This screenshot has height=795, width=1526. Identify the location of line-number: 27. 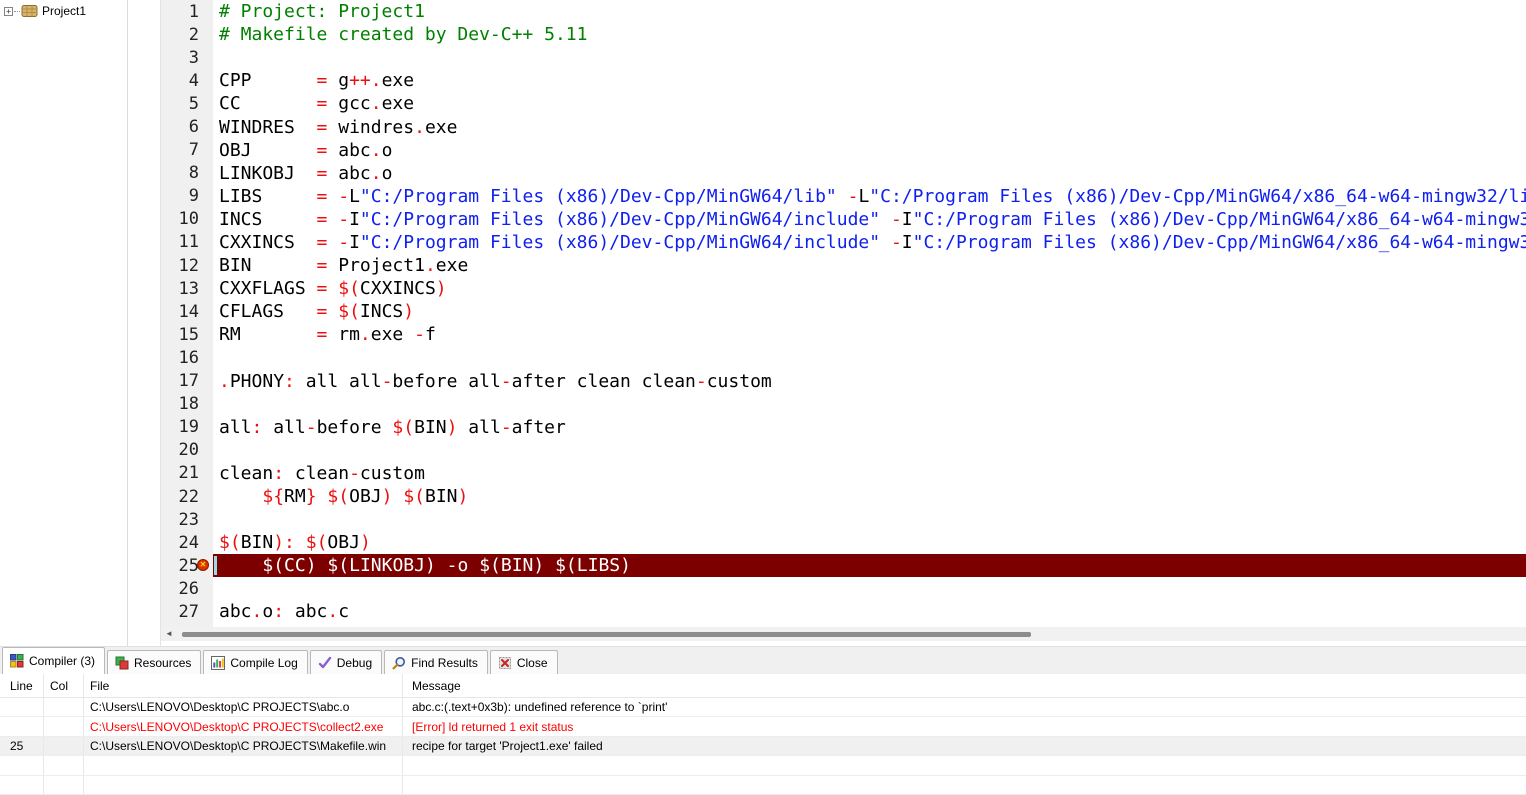
(187, 612).